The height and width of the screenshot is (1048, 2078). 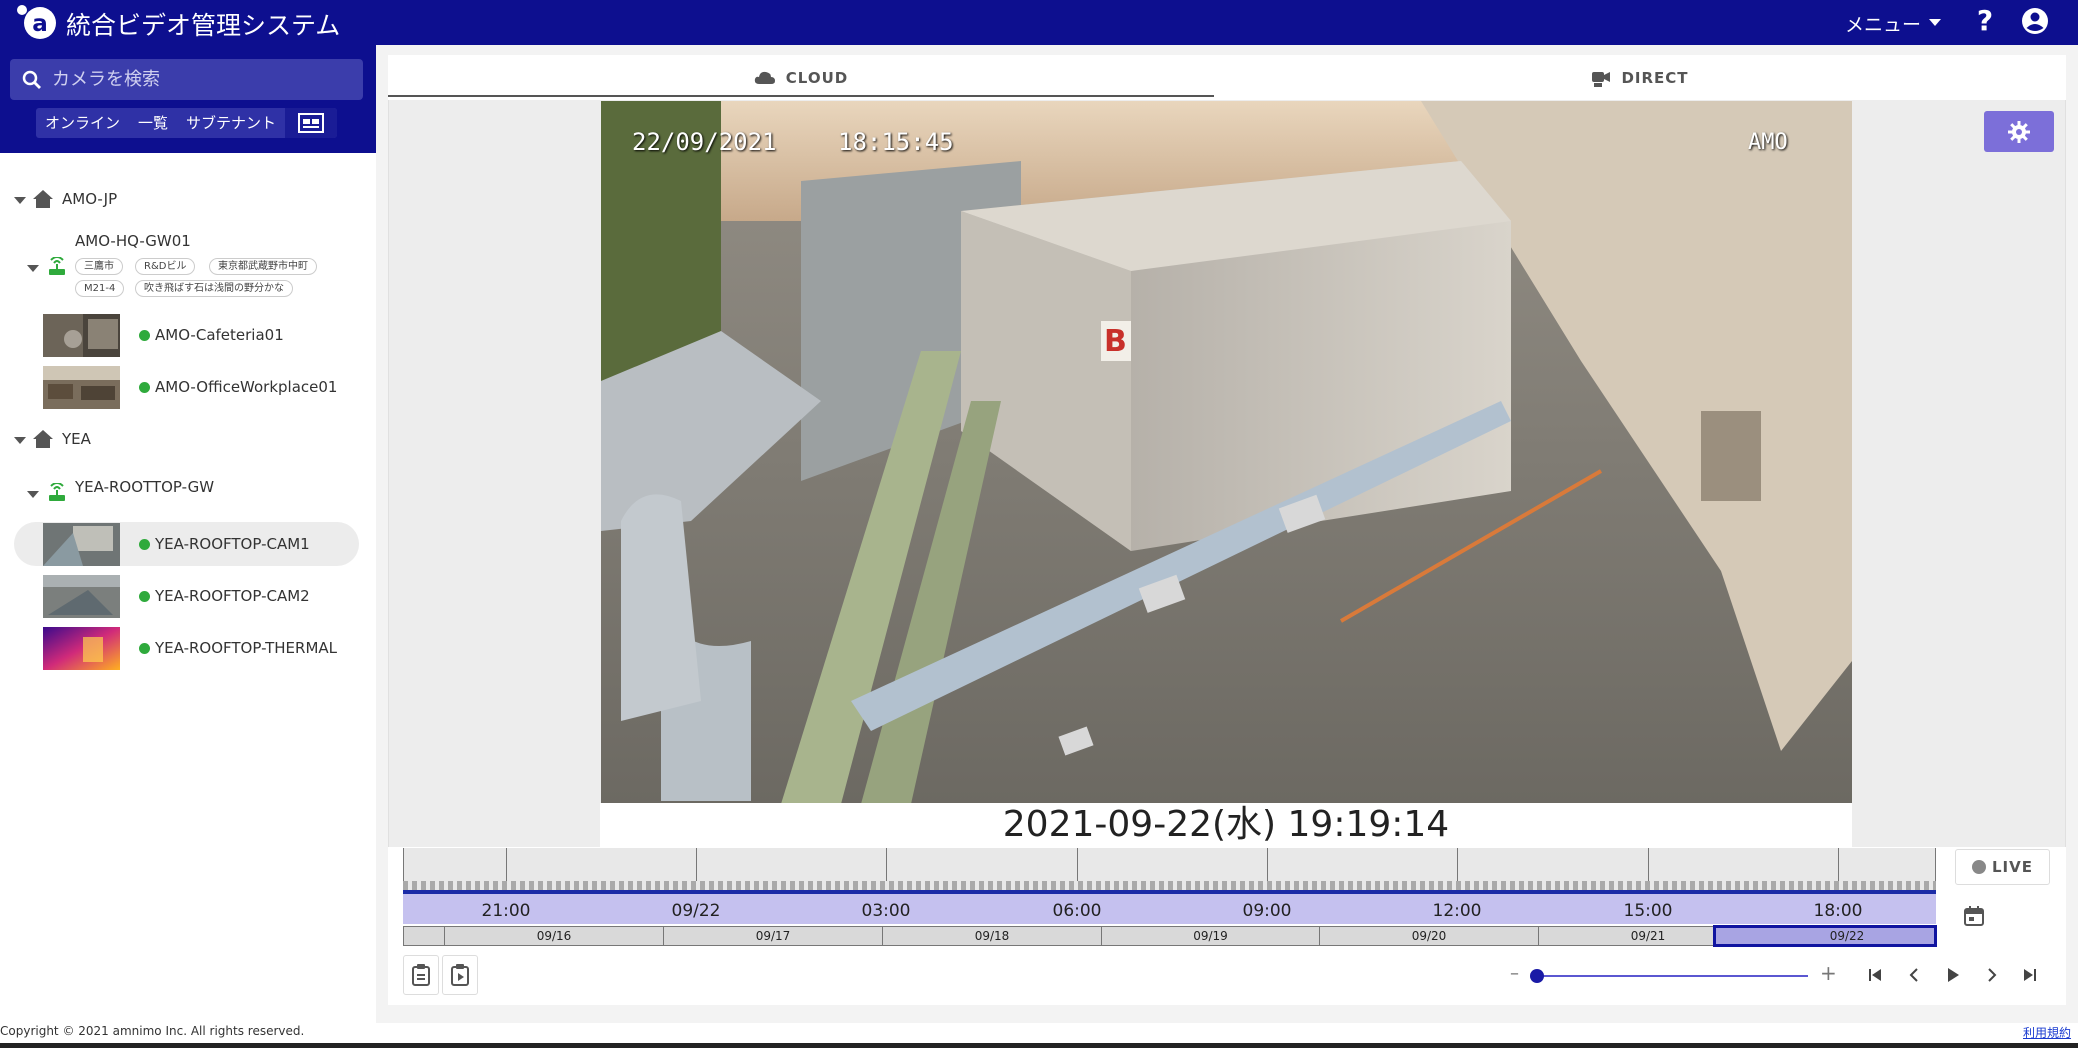 I want to click on play-button, so click(x=1953, y=975).